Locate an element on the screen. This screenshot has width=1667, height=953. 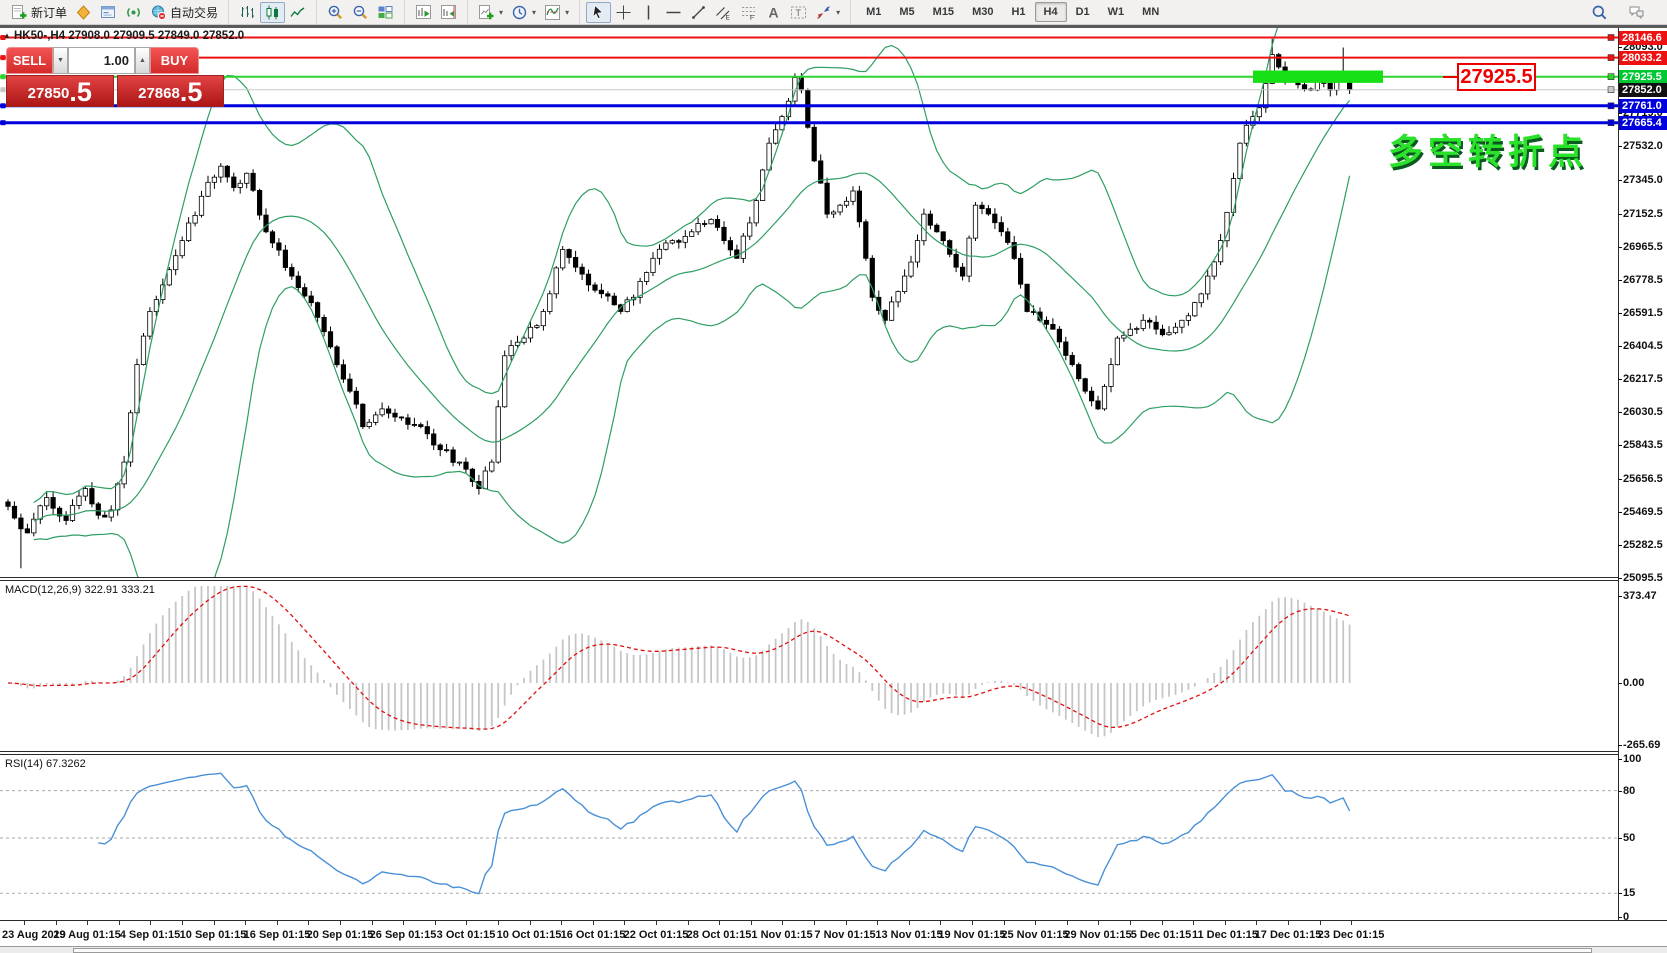
new-order-button: 新订单 is located at coordinates (39, 12).